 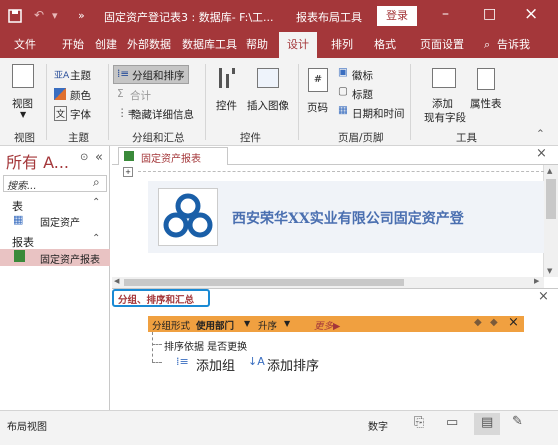 I want to click on scroll-up-icon: ▲, so click(x=549, y=171).